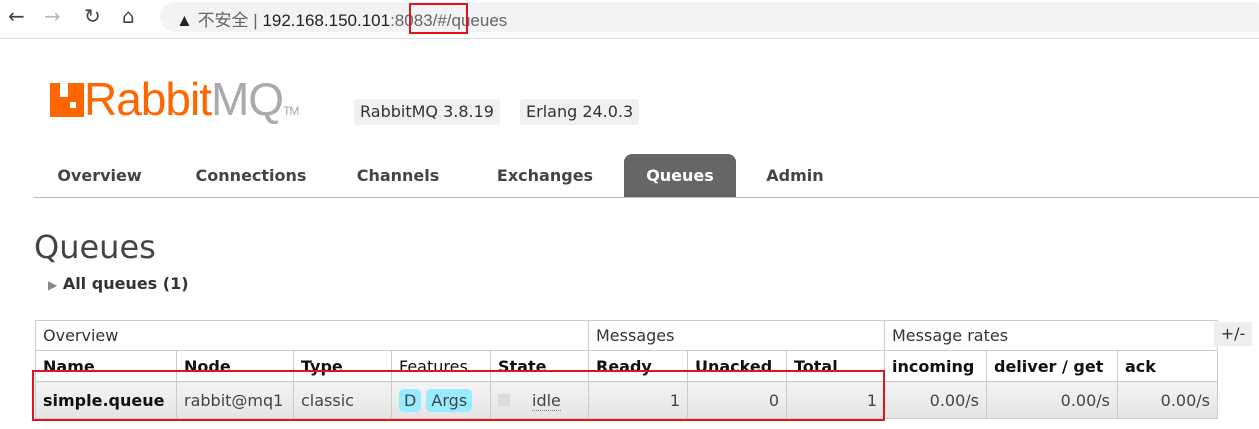 The image size is (1259, 429). Describe the element at coordinates (223, 20) in the screenshot. I see `security-label: 不安全` at that location.